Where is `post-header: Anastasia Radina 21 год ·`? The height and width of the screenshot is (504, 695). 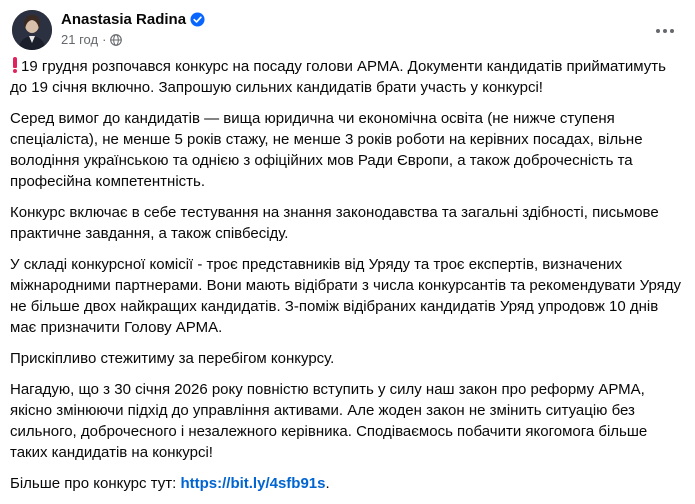 post-header: Anastasia Radina 21 год · is located at coordinates (347, 30).